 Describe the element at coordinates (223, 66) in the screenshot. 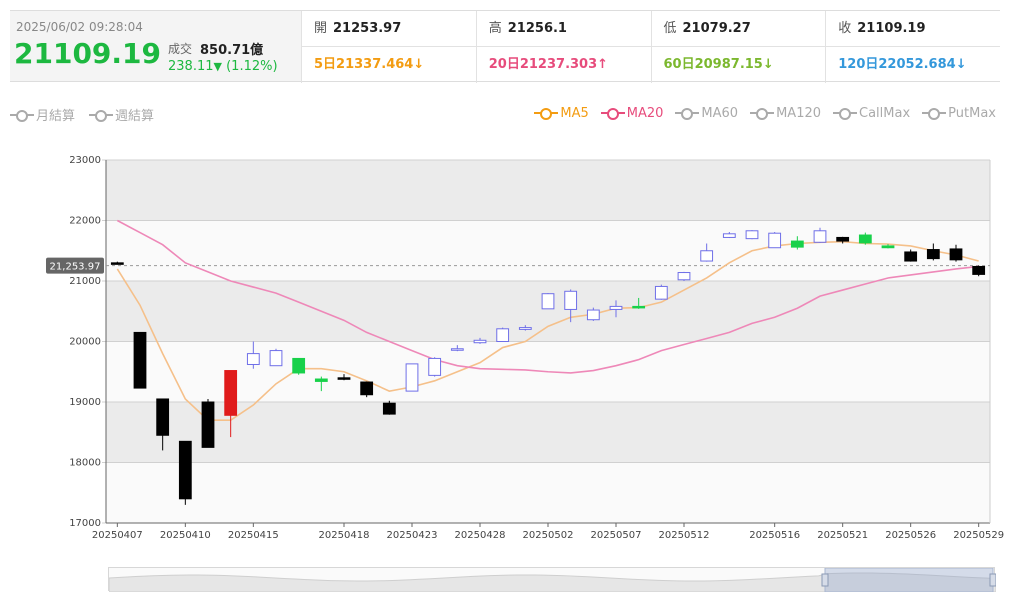

I see `price-change: 238.11▼ (1.12%)` at that location.